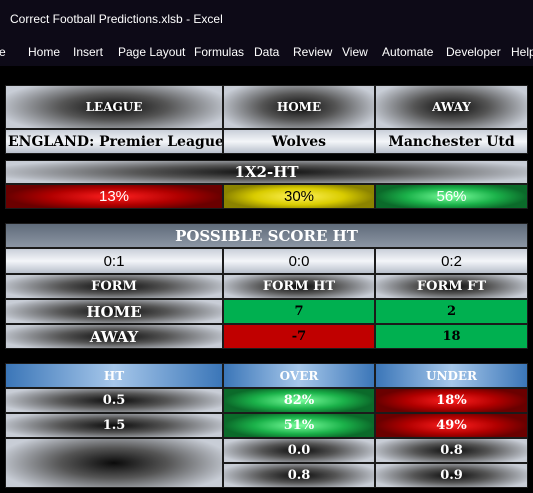 The height and width of the screenshot is (493, 533). I want to click on home-form-ht: 7, so click(299, 311).